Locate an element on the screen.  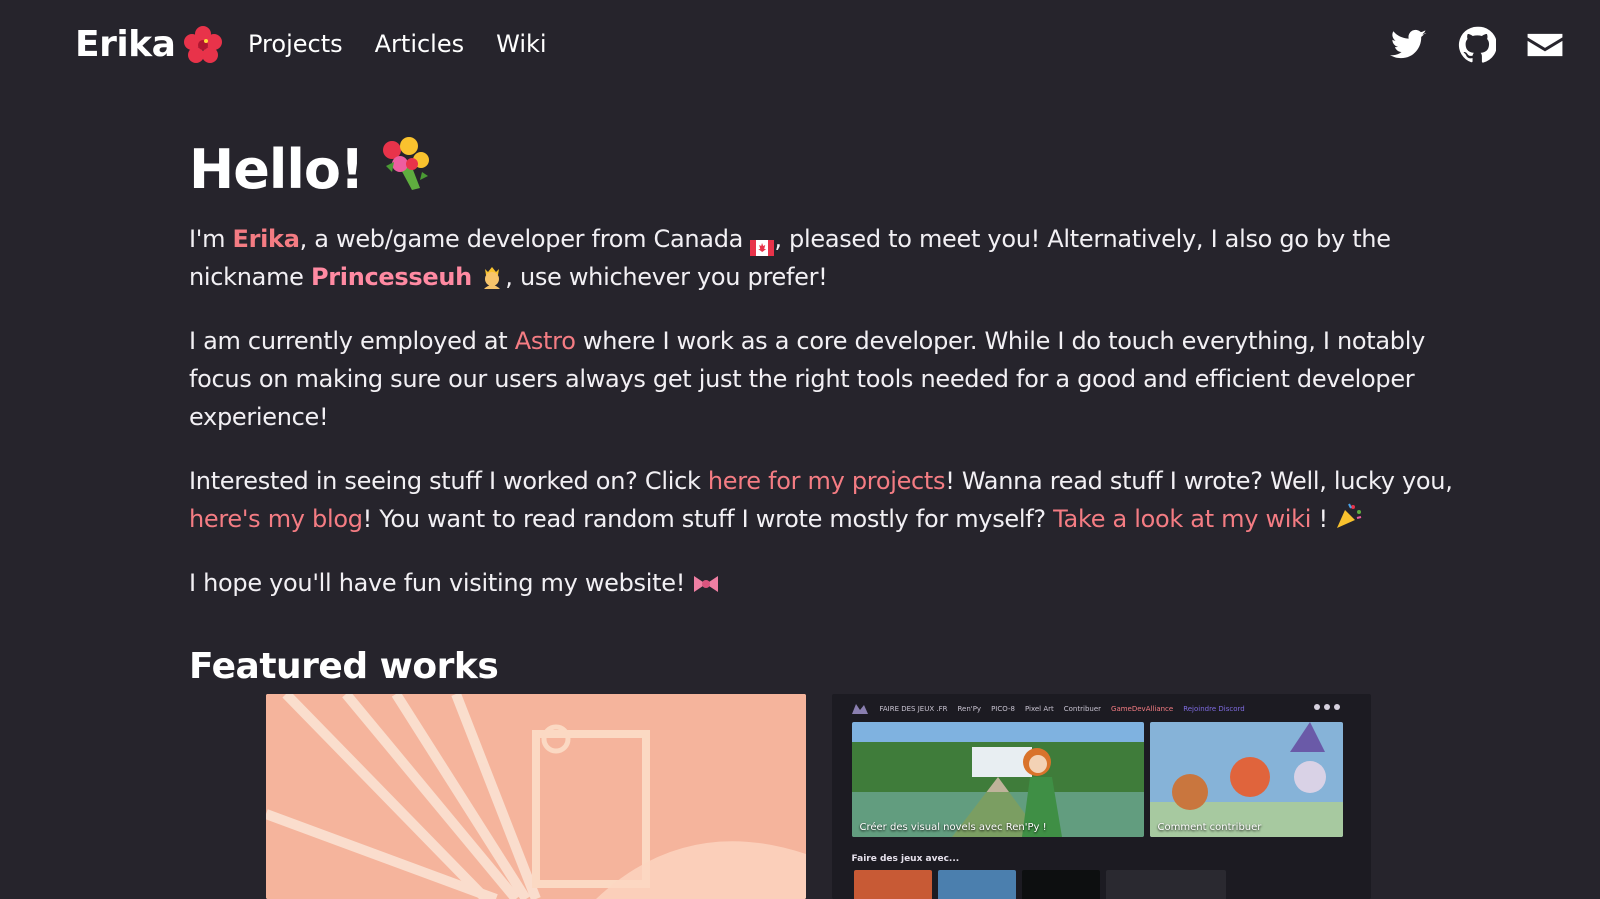
astro-link: Astro is located at coordinates (545, 341).